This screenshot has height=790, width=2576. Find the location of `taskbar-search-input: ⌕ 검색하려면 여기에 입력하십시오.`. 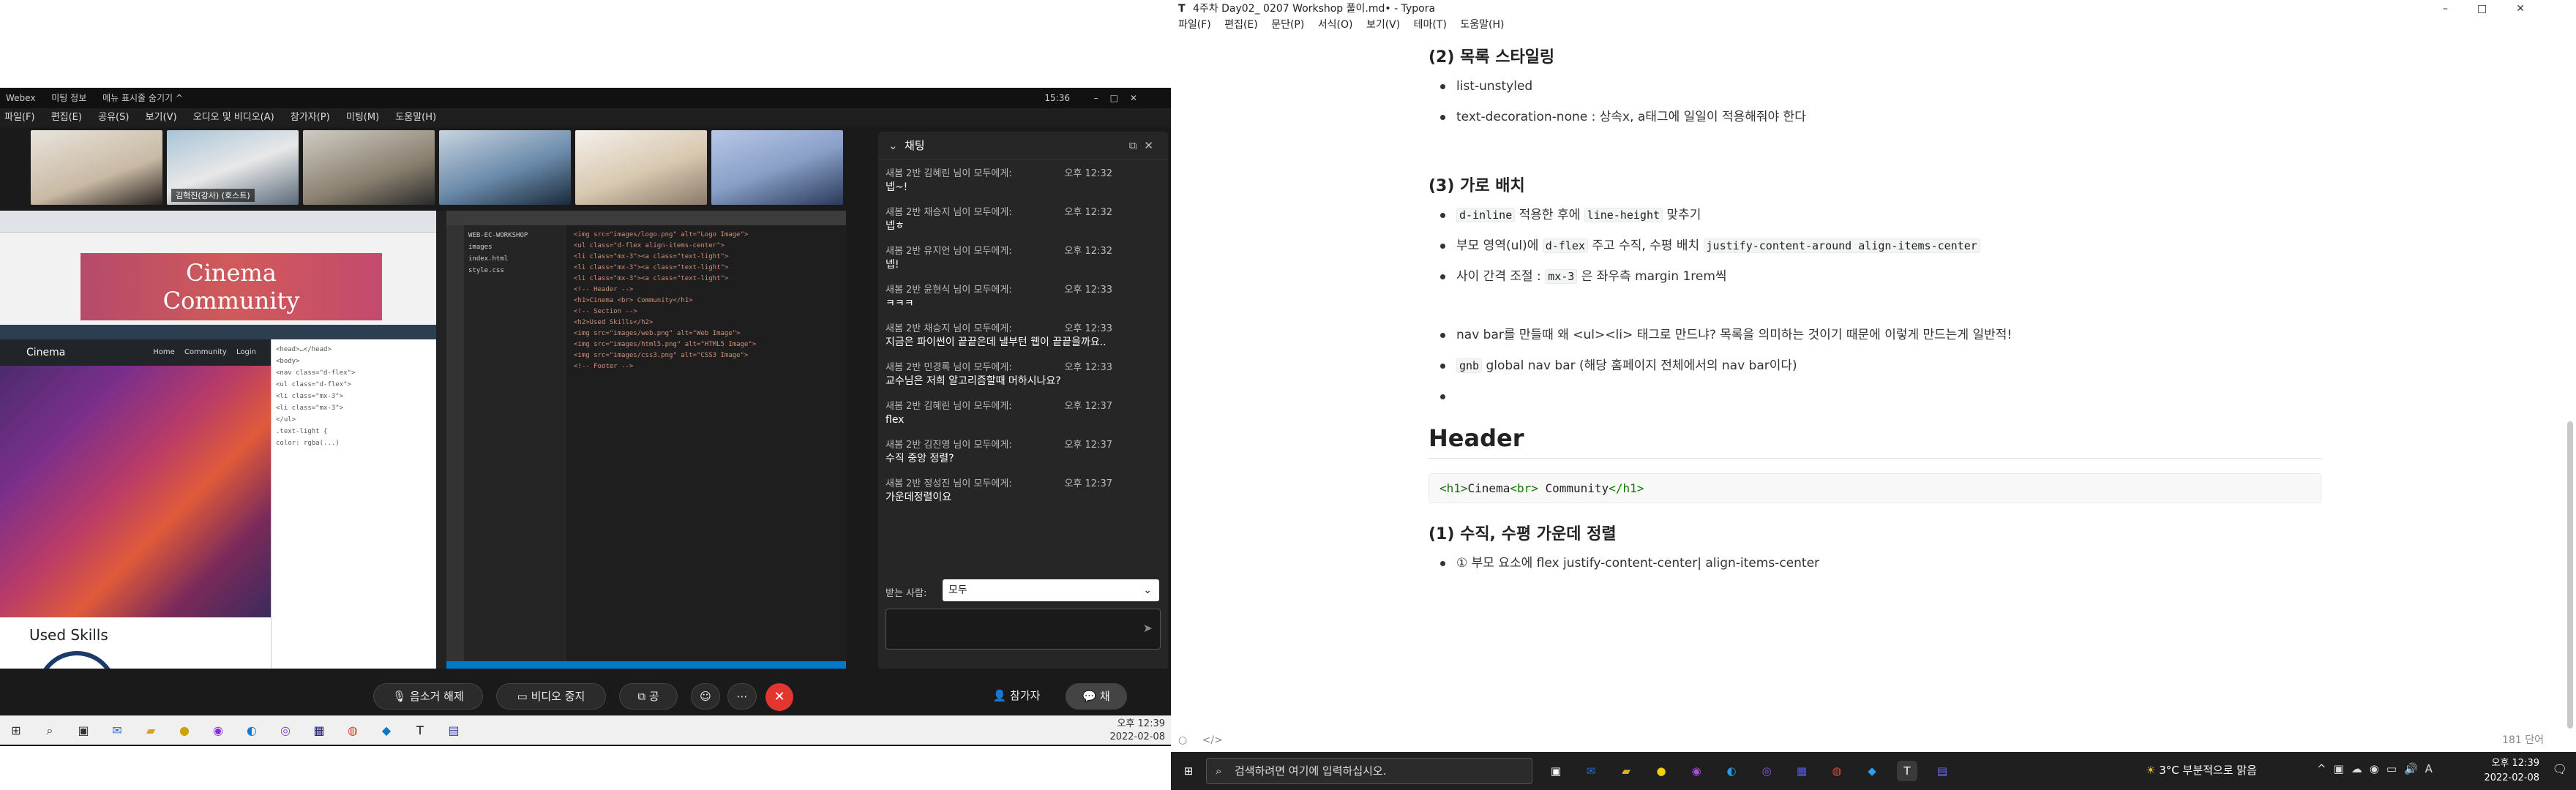

taskbar-search-input: ⌕ 검색하려면 여기에 입력하십시오. is located at coordinates (1369, 771).